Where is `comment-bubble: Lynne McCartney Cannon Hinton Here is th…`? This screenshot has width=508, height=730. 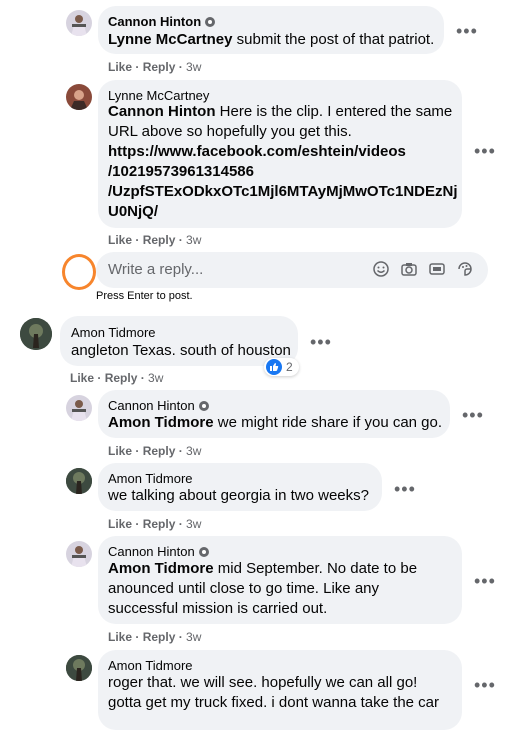
comment-bubble: Lynne McCartney Cannon Hinton Here is th… is located at coordinates (280, 154).